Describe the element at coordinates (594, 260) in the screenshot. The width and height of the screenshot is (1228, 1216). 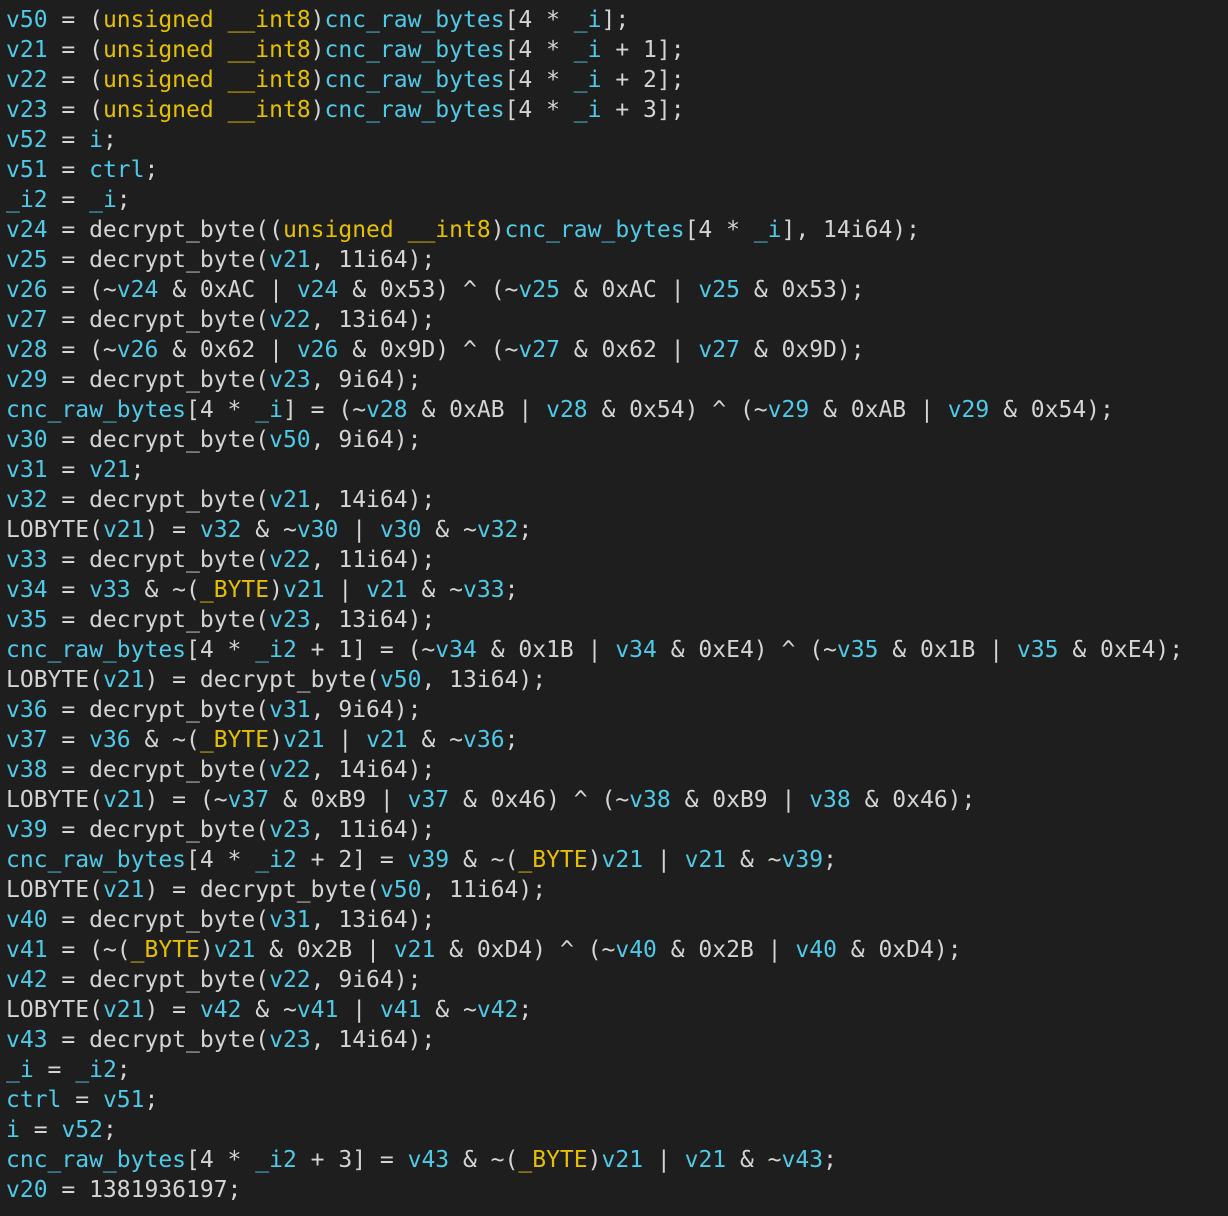
I see `code-line: v25 = decrypt_byte(v21, 11i64);` at that location.